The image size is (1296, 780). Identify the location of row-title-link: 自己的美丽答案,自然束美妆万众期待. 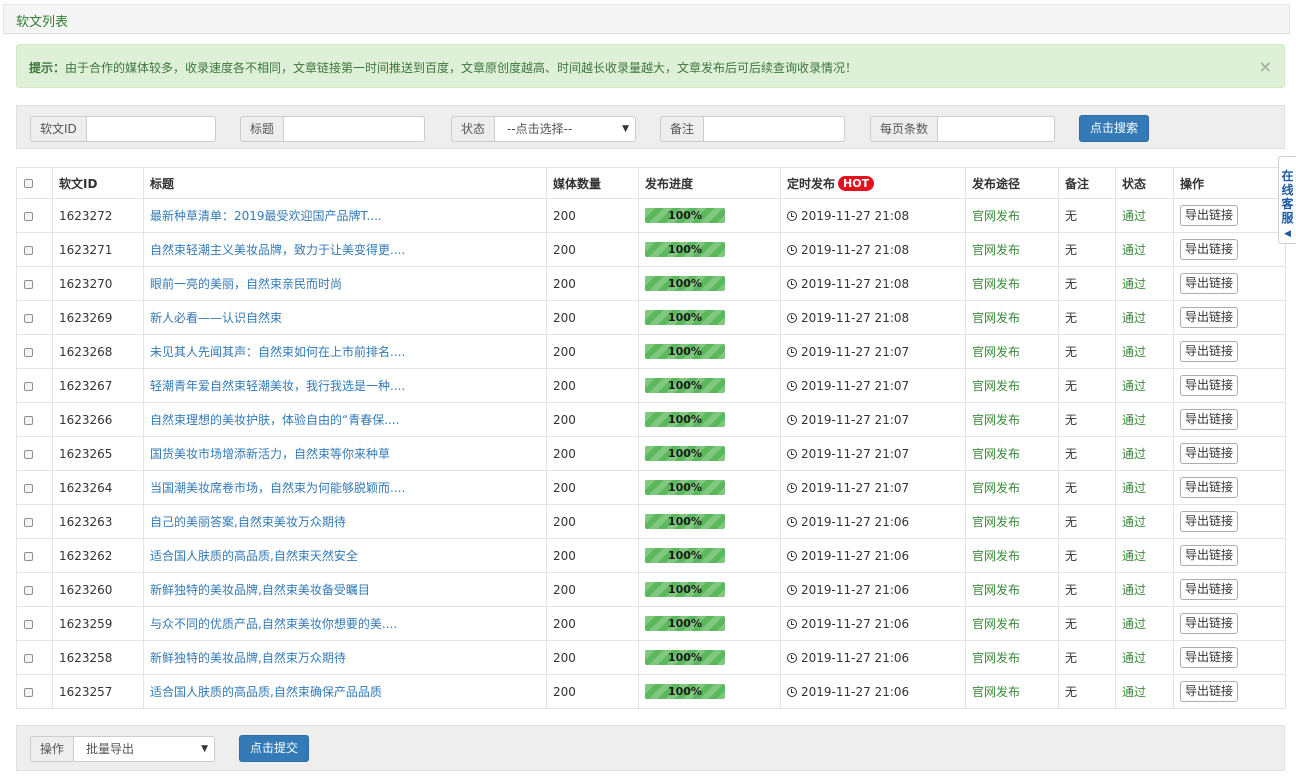
(345, 521).